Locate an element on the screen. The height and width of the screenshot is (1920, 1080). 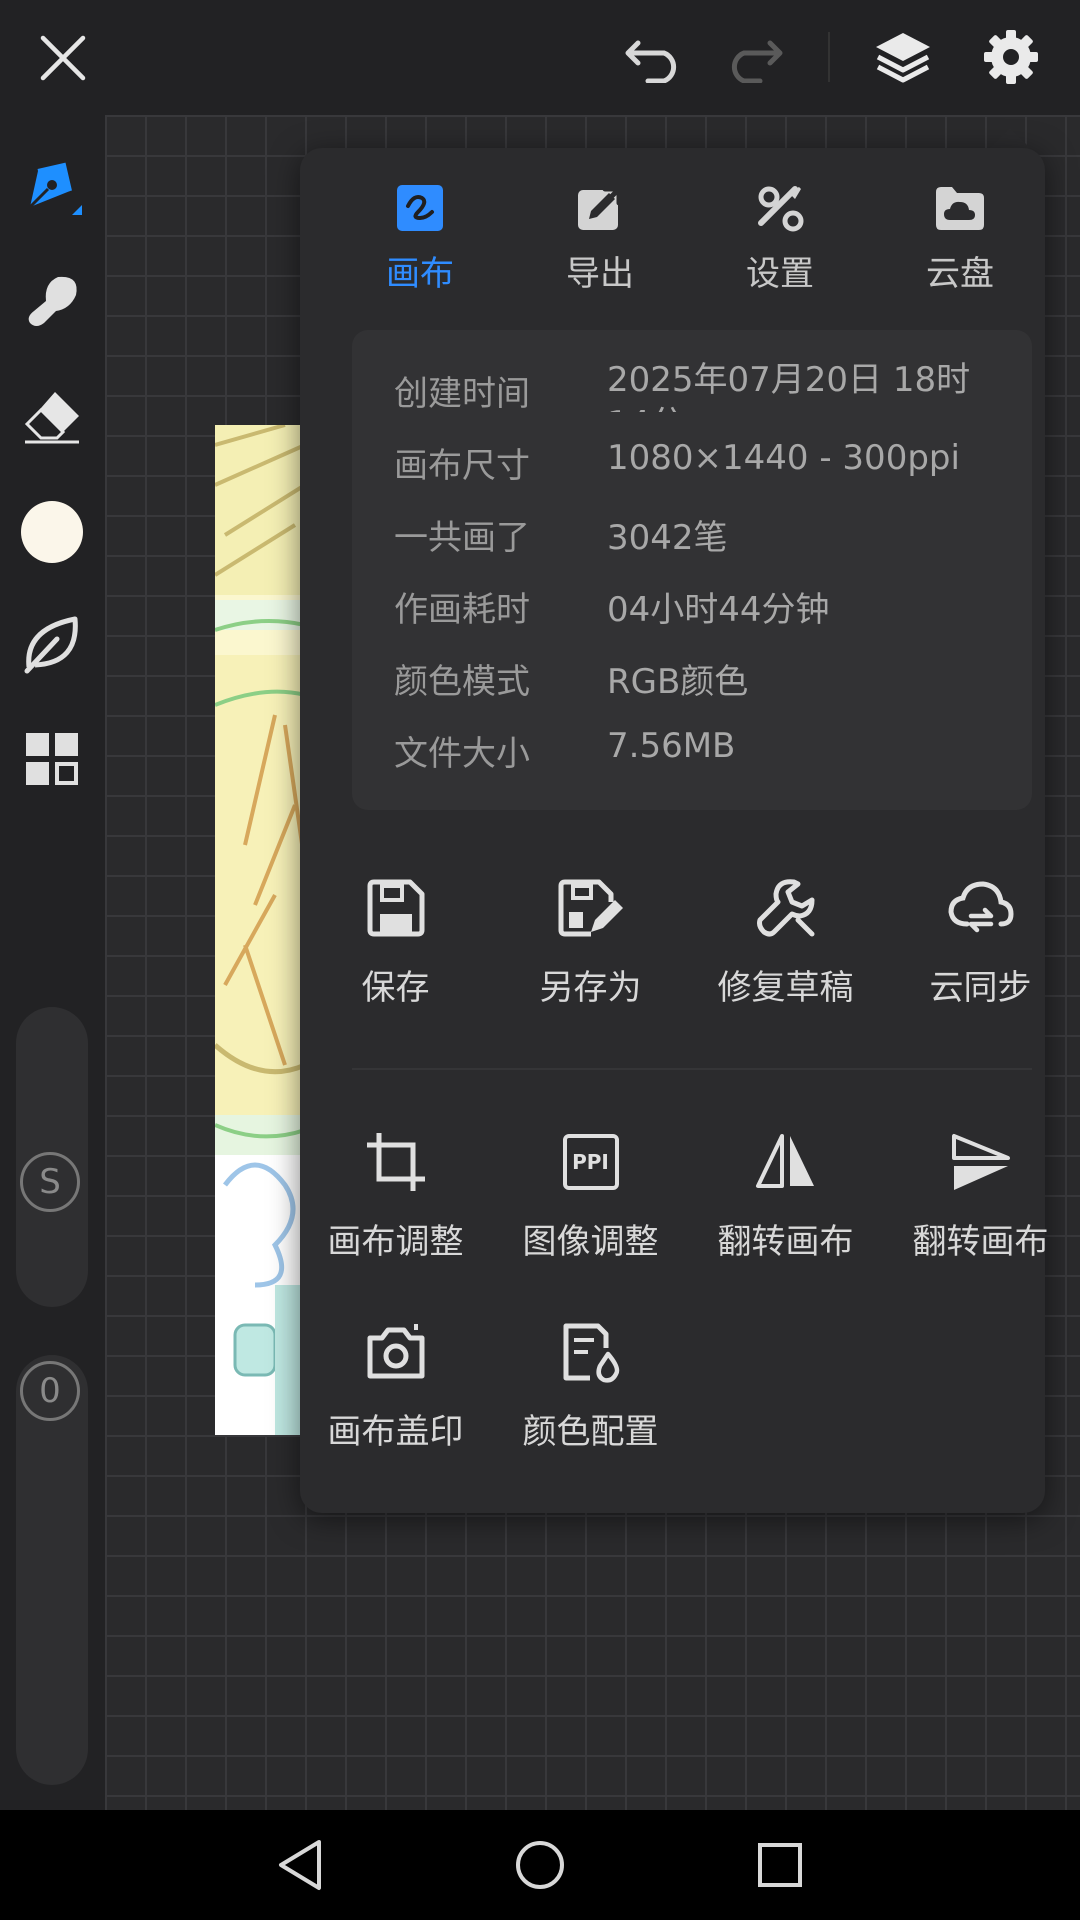
brush-size-slider: S is located at coordinates (52, 1157).